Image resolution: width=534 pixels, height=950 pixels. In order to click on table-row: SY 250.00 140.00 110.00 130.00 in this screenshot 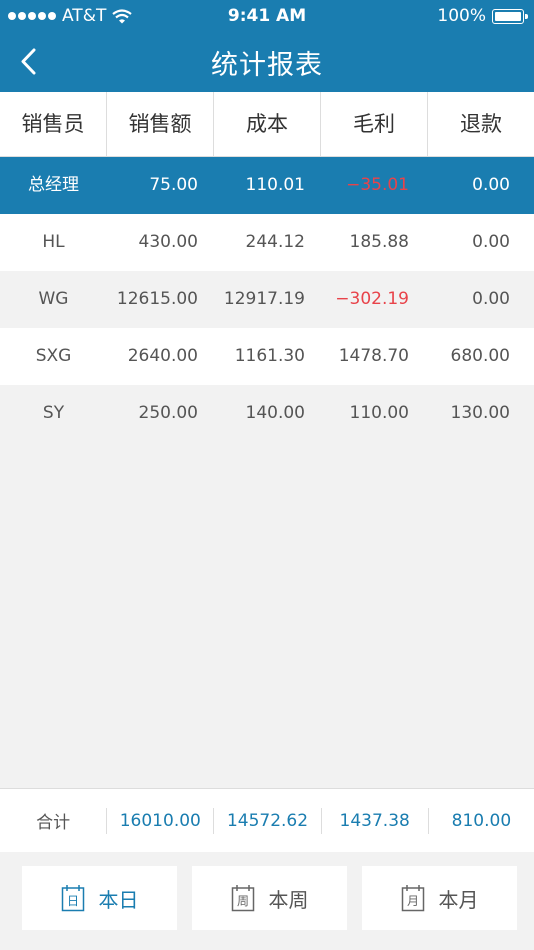, I will do `click(267, 413)`.